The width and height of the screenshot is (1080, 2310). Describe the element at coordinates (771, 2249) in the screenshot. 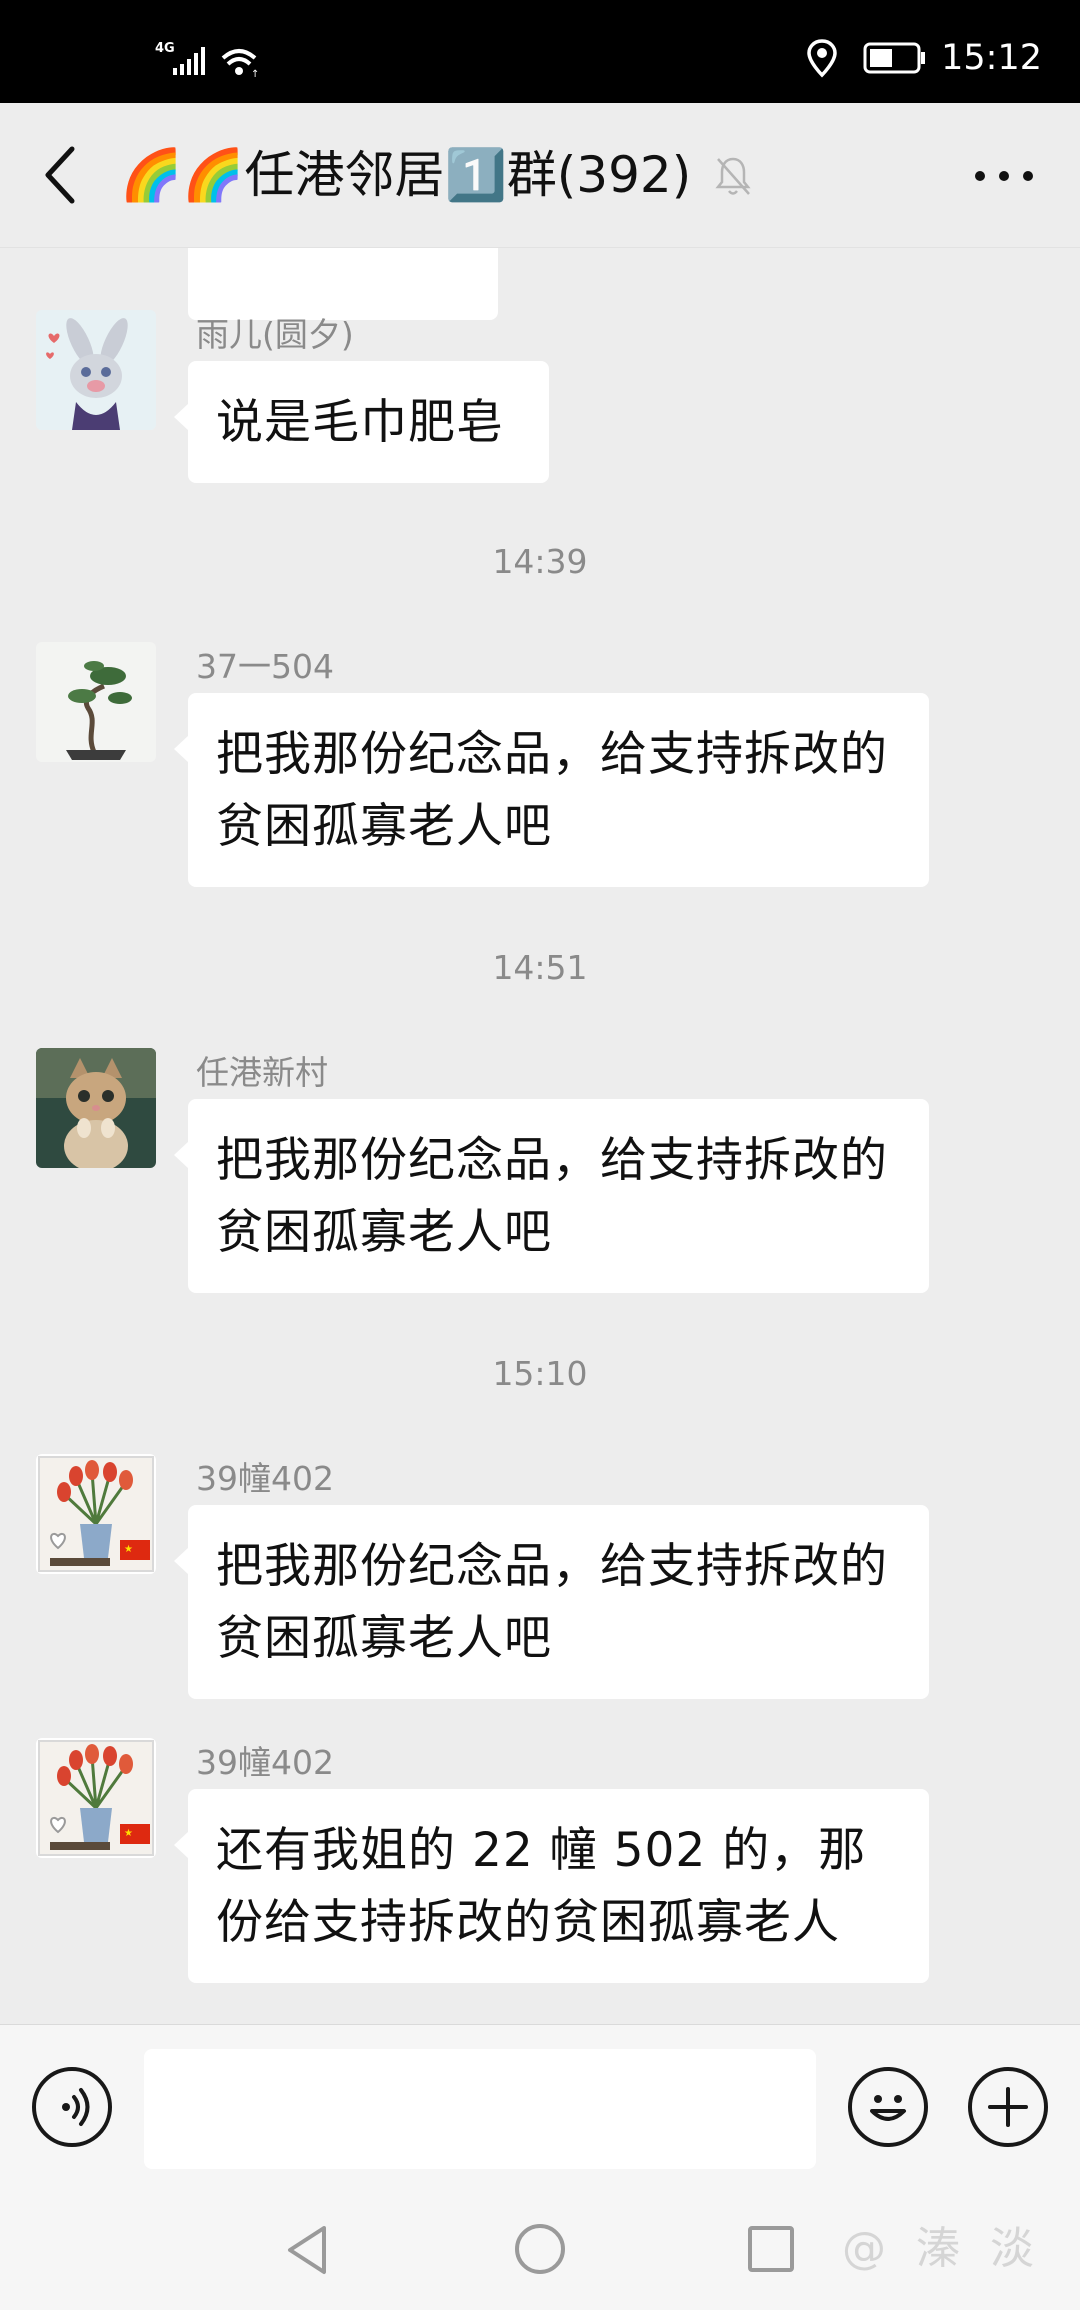

I see `nav-recents-icon` at that location.